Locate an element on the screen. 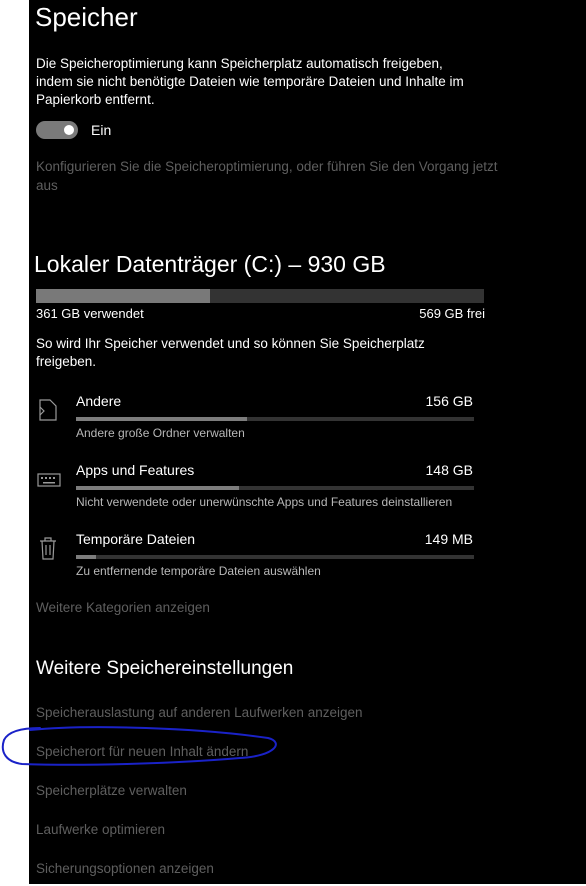 The image size is (586, 886). optimize-drives-link: Laufwerke optimieren is located at coordinates (100, 829).